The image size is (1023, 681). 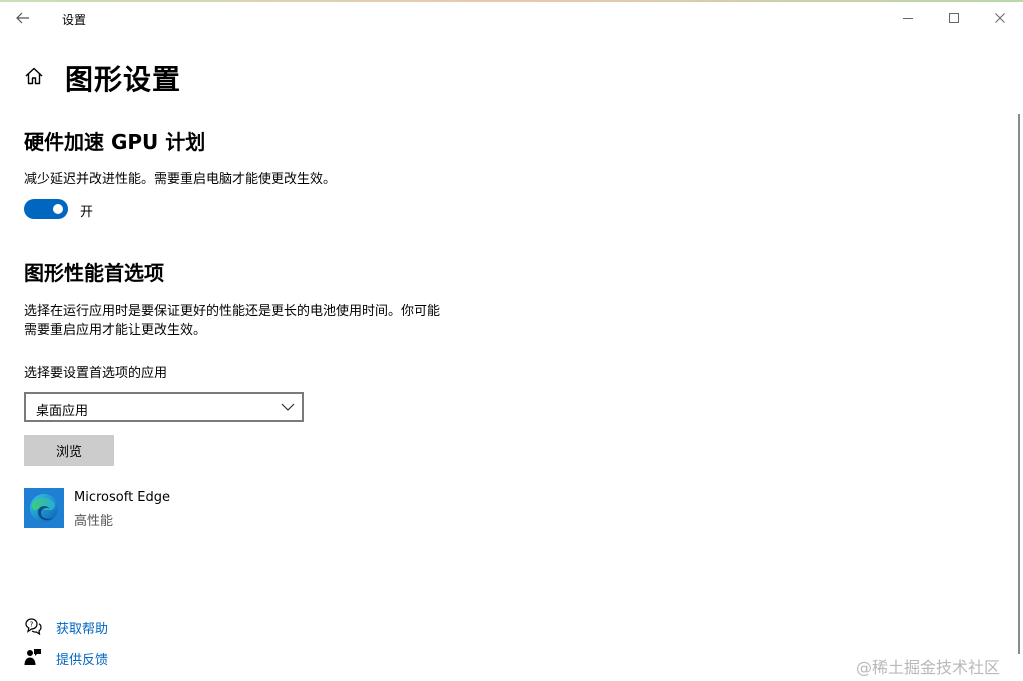 I want to click on gpu-scheduling-description: 减少延迟并改进性能。需要重启电脑才能使更改生效。, so click(x=180, y=179).